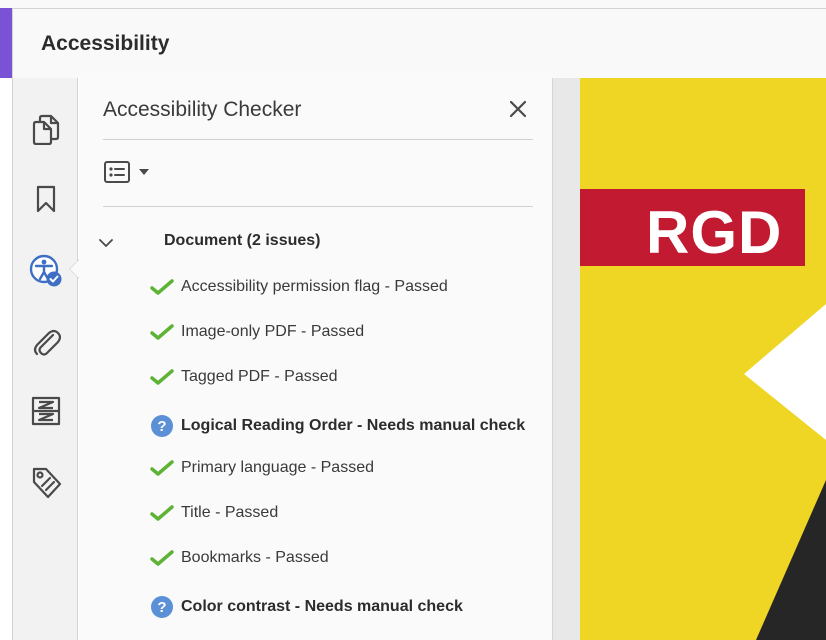 This screenshot has height=640, width=826. What do you see at coordinates (242, 241) in the screenshot?
I see `document-node-label: Document (2 issues)` at bounding box center [242, 241].